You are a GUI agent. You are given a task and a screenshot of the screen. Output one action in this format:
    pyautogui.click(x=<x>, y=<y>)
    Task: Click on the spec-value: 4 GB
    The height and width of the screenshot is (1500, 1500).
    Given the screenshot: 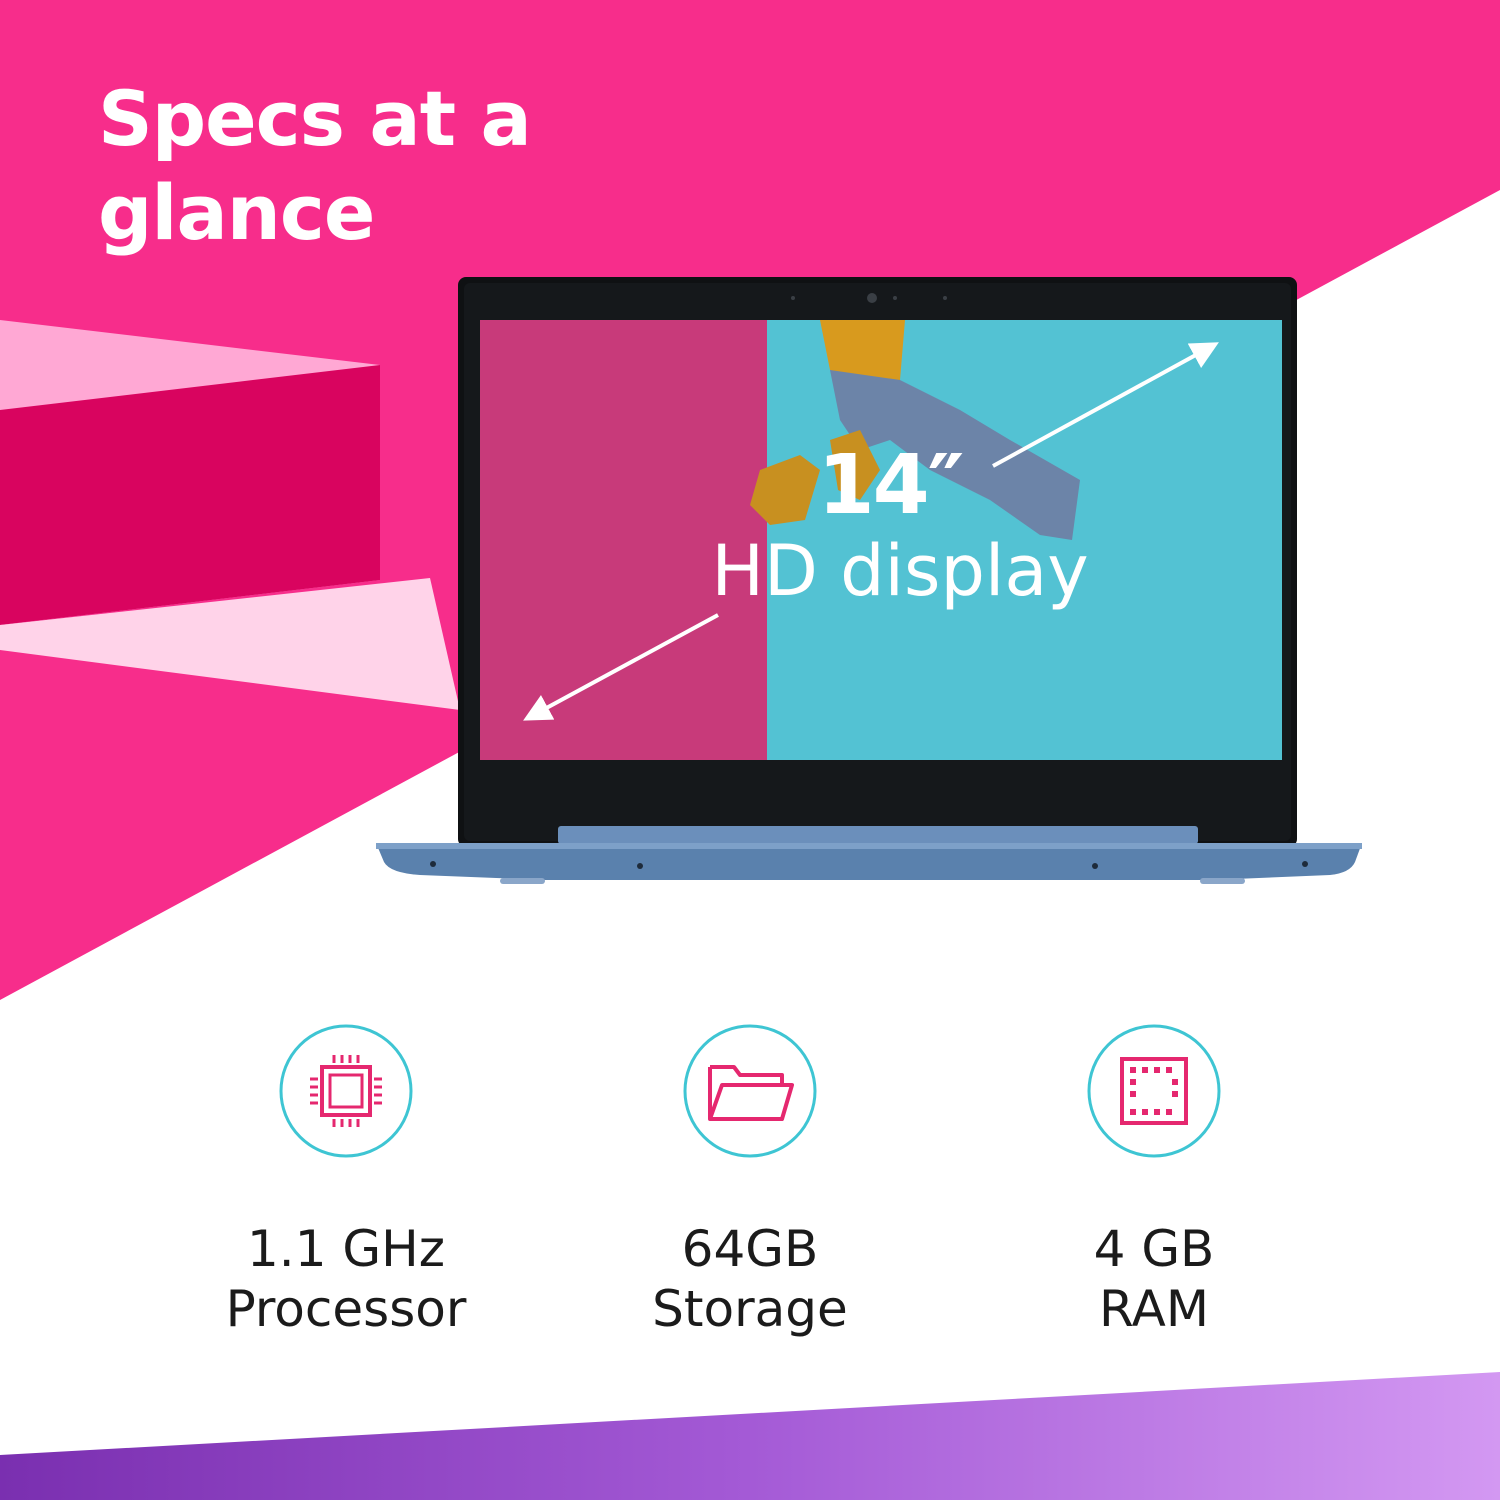 What is the action you would take?
    pyautogui.click(x=1154, y=1249)
    